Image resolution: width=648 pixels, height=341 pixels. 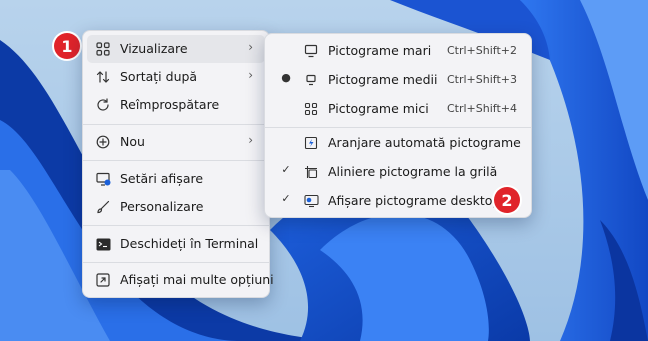 What do you see at coordinates (378, 108) in the screenshot?
I see `submenu-item-label: Pictograme mici` at bounding box center [378, 108].